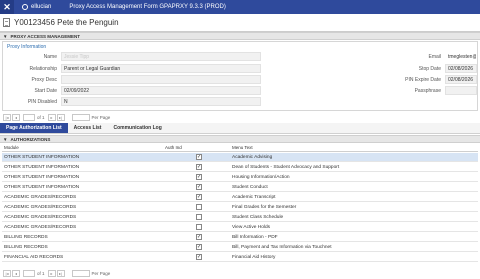 The width and height of the screenshot is (480, 279). I want to click on relationship-field: Parent or Legal Guardian, so click(161, 68).